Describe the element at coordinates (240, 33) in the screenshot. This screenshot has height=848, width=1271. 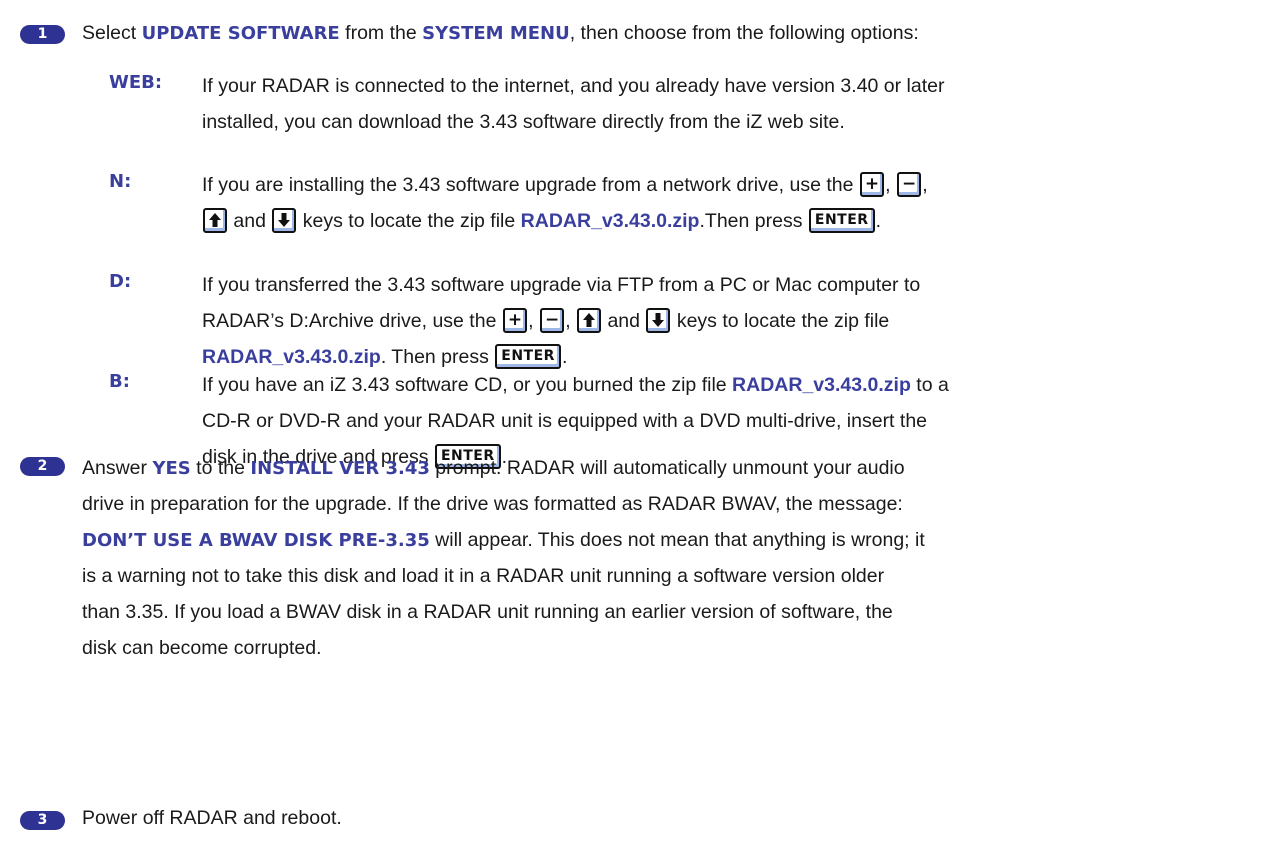
I see `menu-item-update-software: UPDATE SOFTWARE` at that location.